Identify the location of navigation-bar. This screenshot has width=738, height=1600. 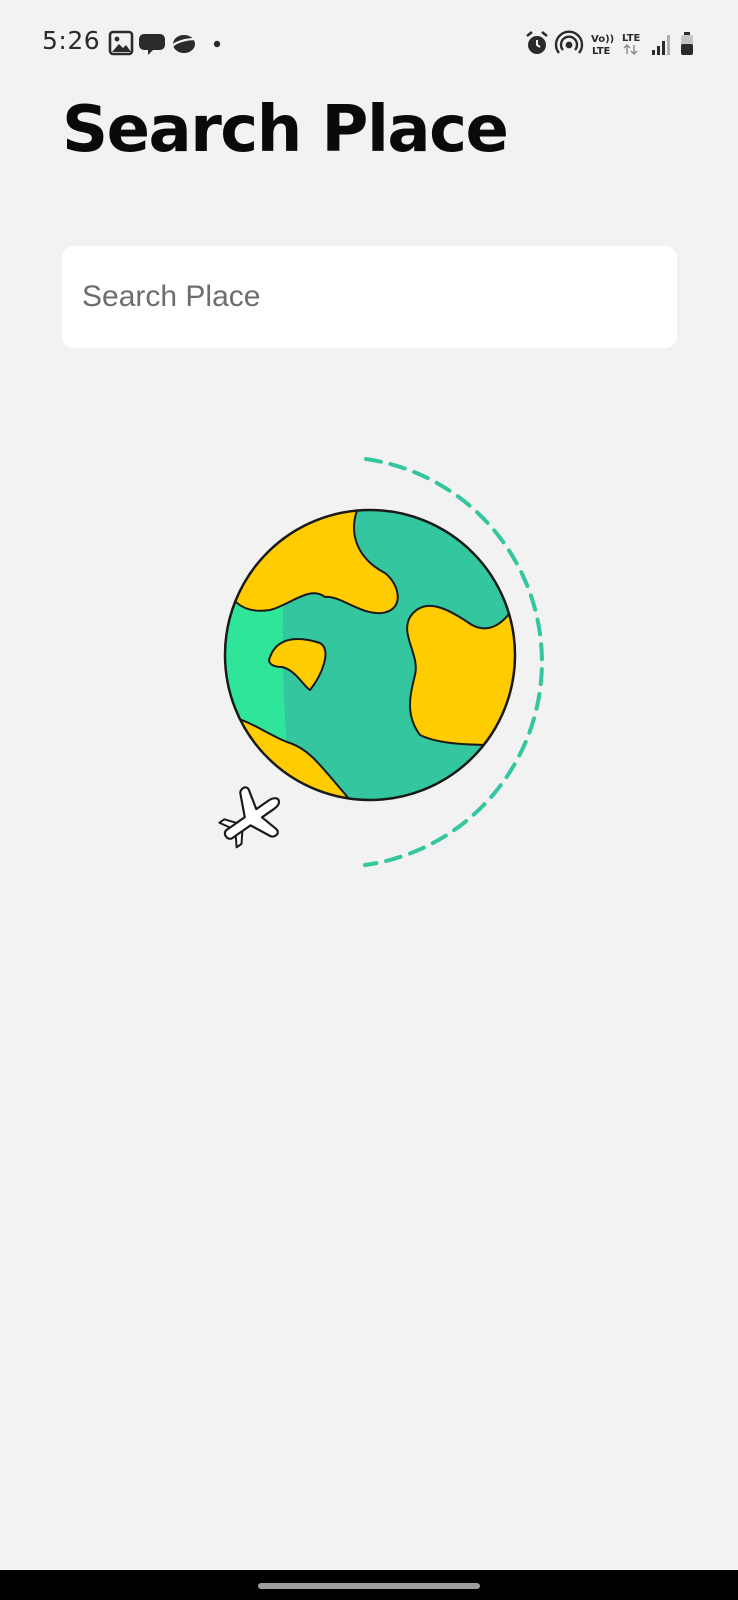
(369, 1585).